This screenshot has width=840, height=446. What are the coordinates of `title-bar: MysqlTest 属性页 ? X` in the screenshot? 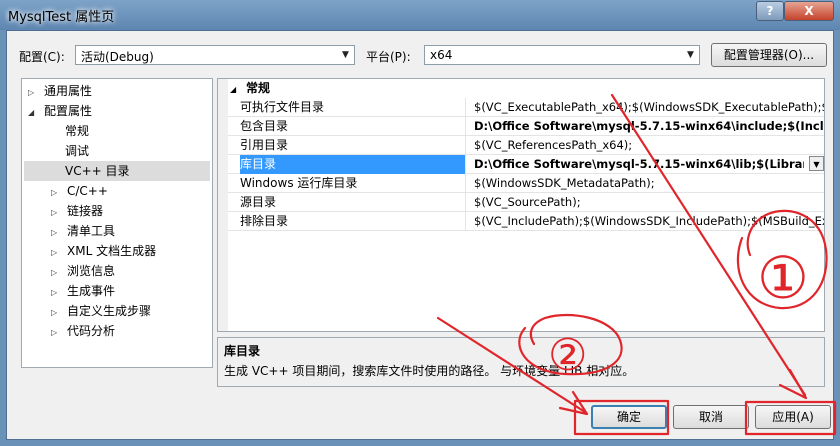 It's located at (420, 15).